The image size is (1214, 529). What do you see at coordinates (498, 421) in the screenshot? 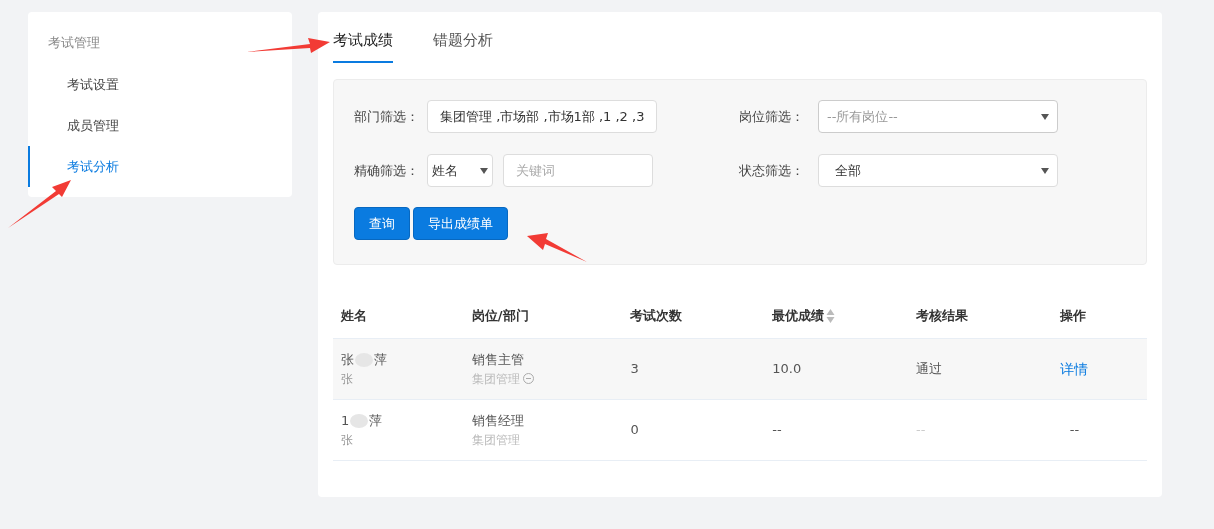
I see `table-cell-text: 销售经理` at bounding box center [498, 421].